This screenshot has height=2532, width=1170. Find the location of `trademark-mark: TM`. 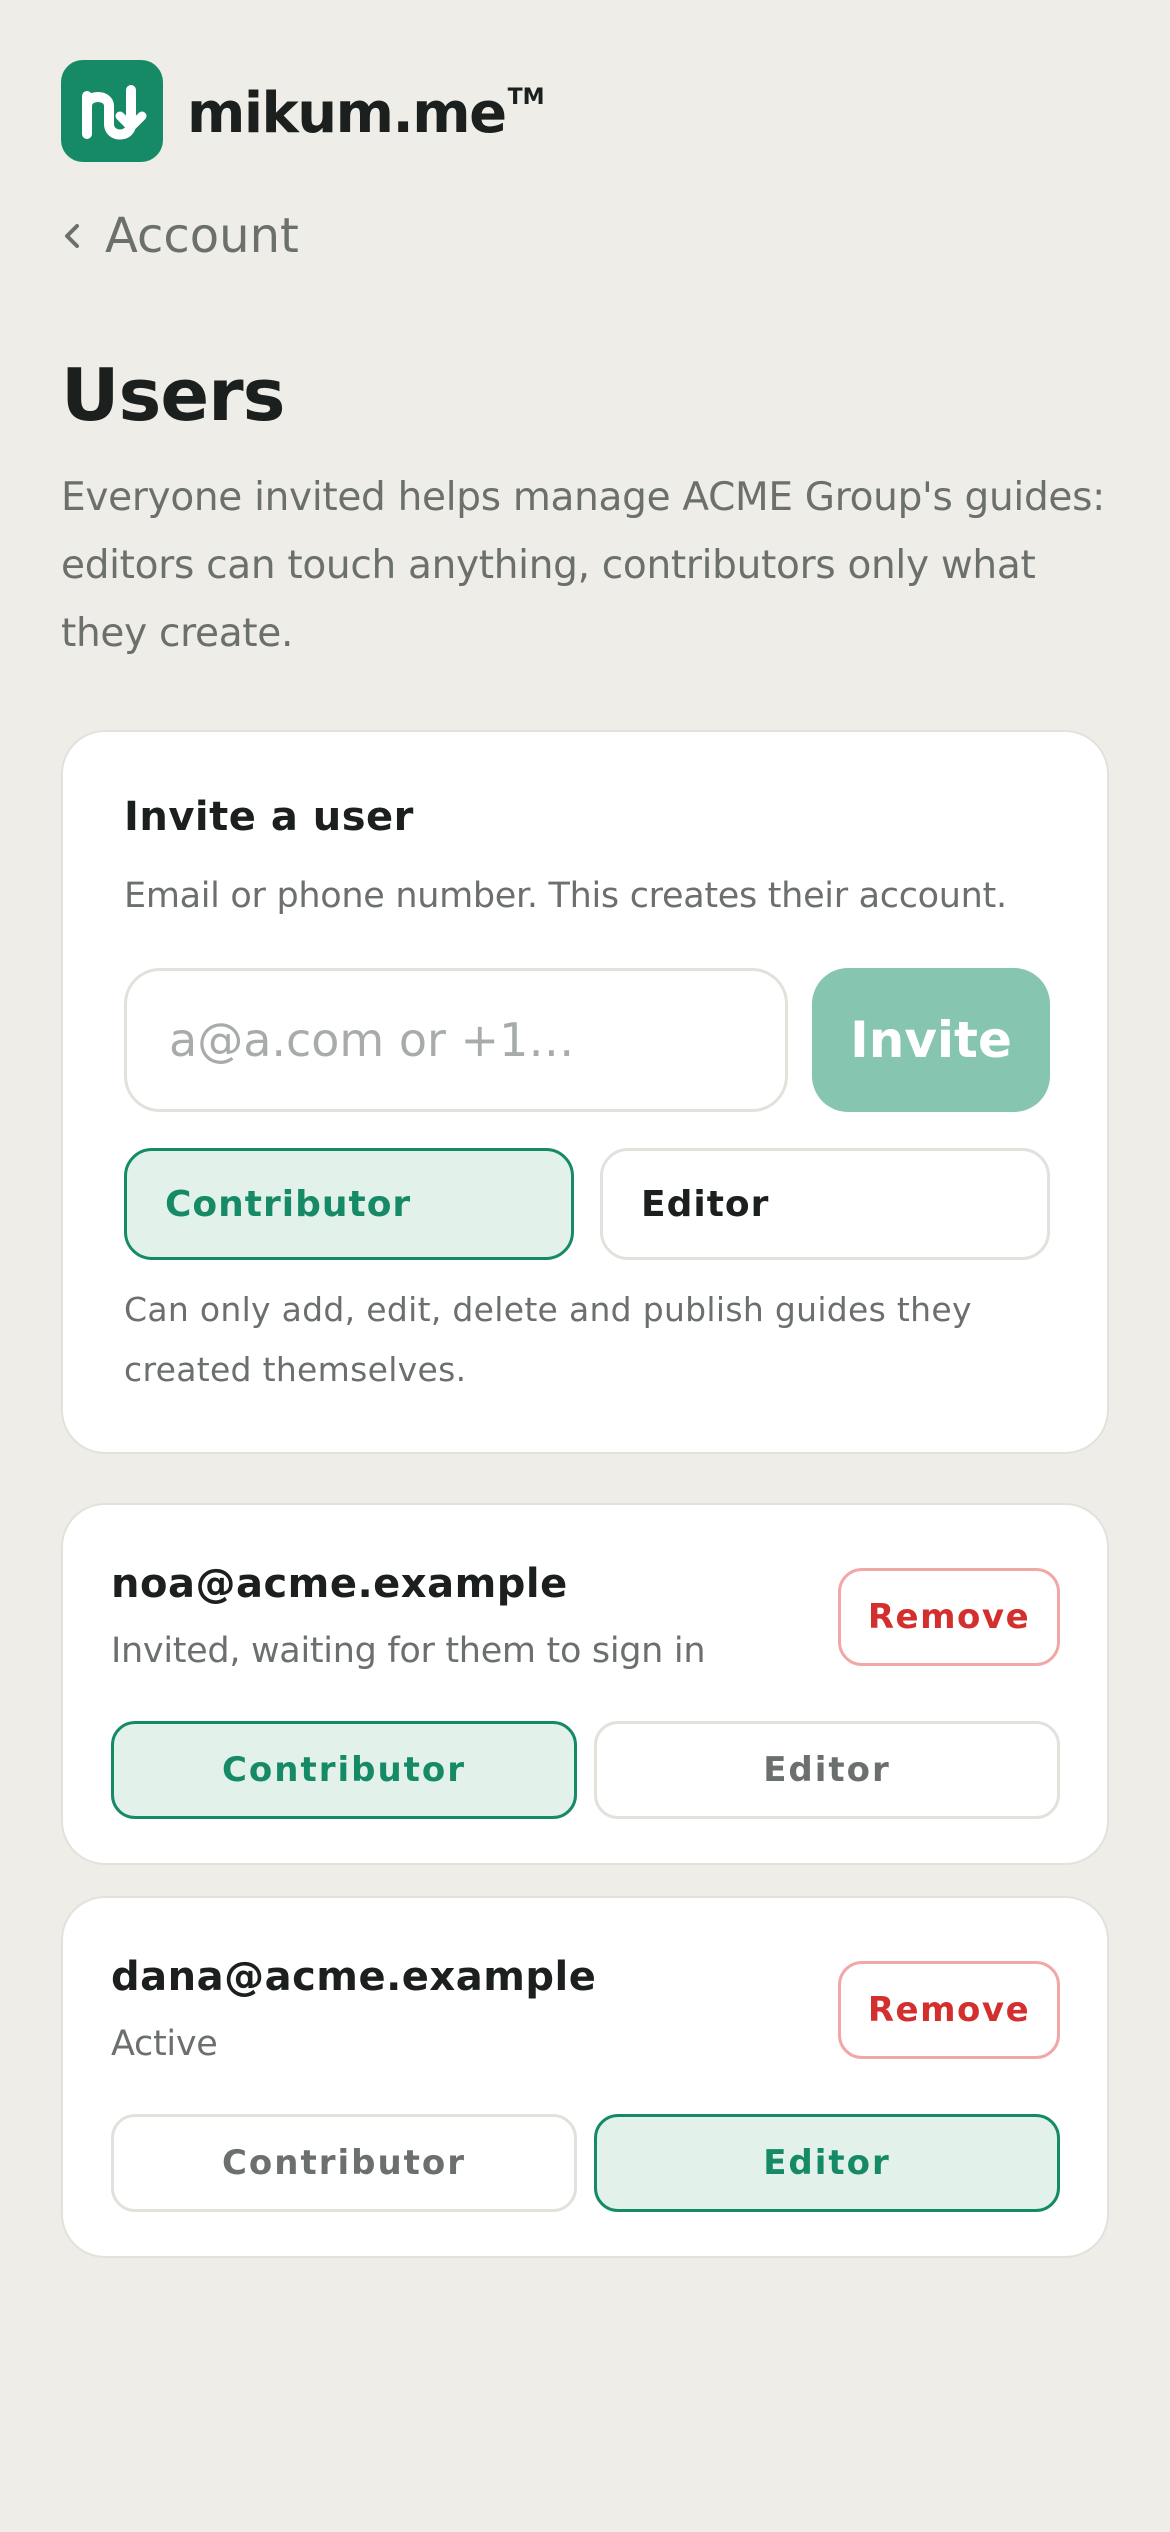

trademark-mark: TM is located at coordinates (526, 97).